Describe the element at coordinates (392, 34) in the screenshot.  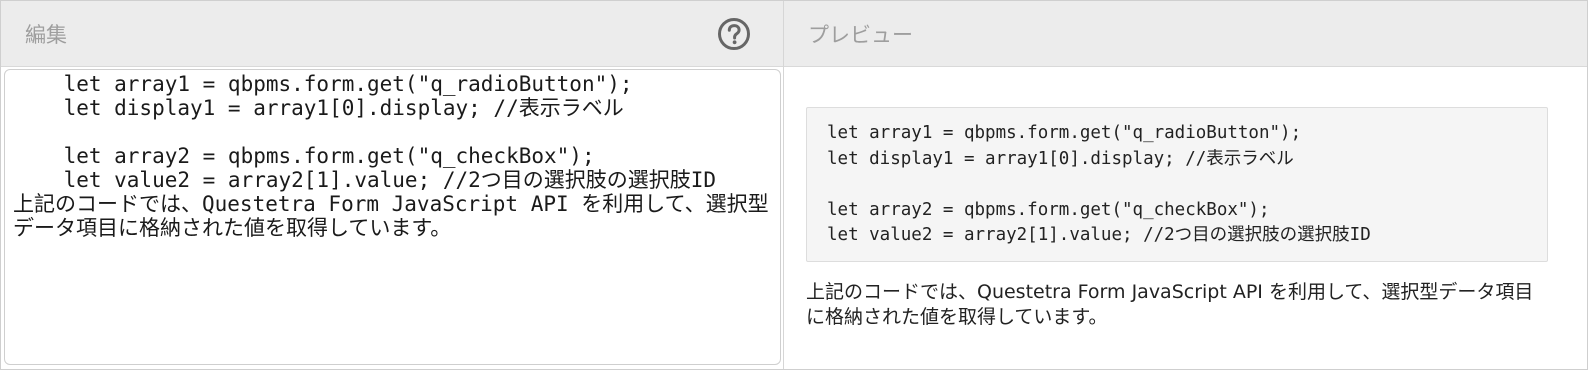
I see `edit-pane-header: 編集` at that location.